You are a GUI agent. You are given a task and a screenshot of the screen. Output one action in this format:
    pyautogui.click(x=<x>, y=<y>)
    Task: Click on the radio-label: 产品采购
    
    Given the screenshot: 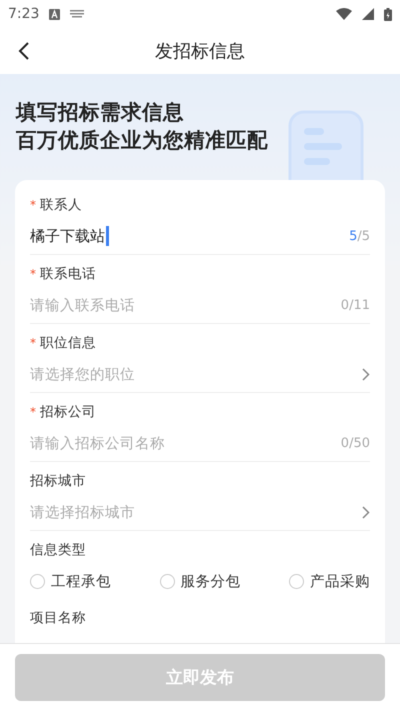 What is the action you would take?
    pyautogui.click(x=340, y=581)
    